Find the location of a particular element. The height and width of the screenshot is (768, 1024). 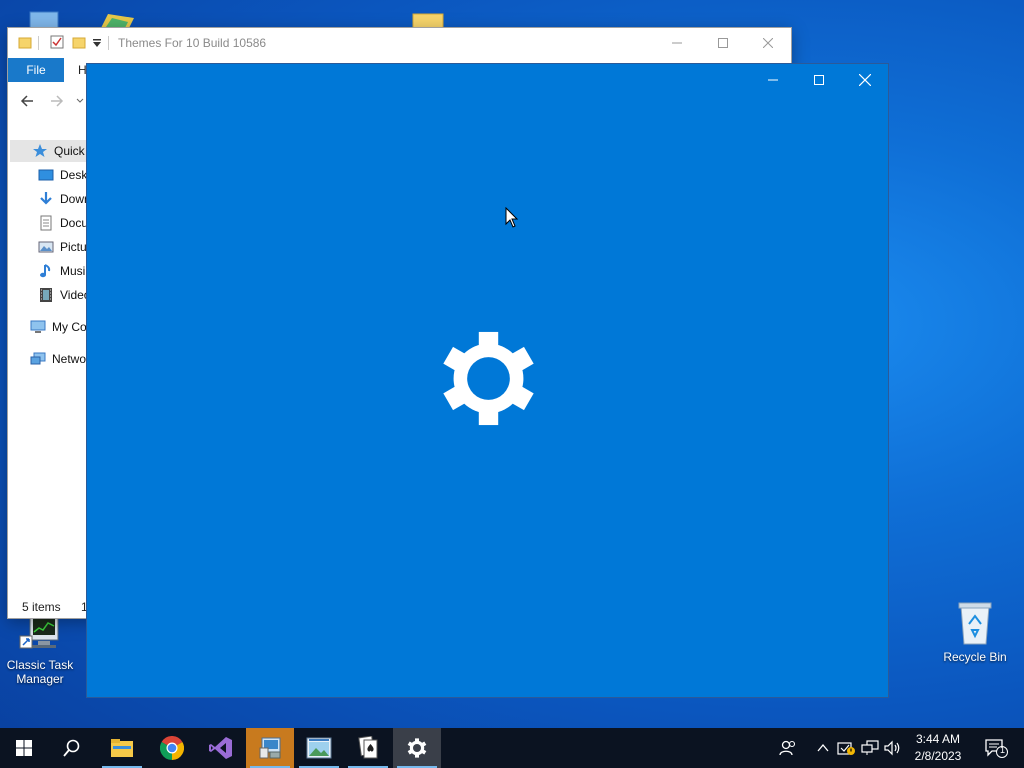

nav-item-pictures: Pictu is located at coordinates (63, 247).